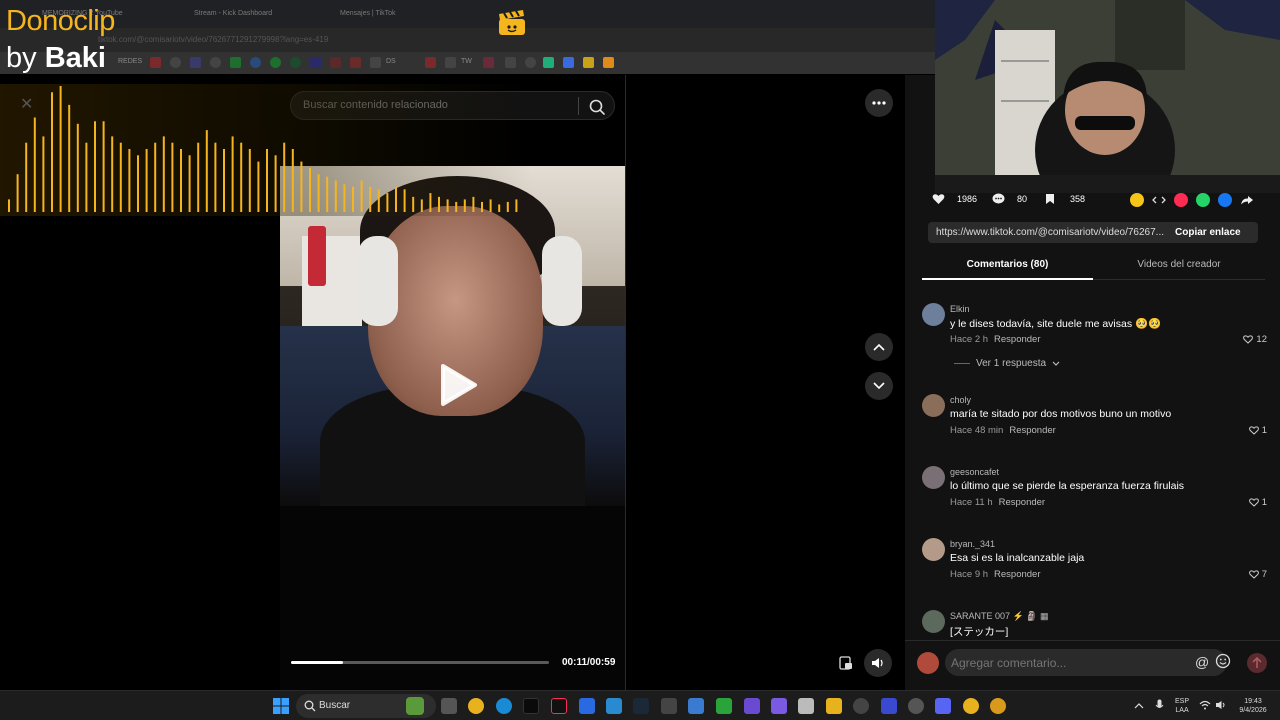  I want to click on comment-username: geesoncafet, so click(974, 472).